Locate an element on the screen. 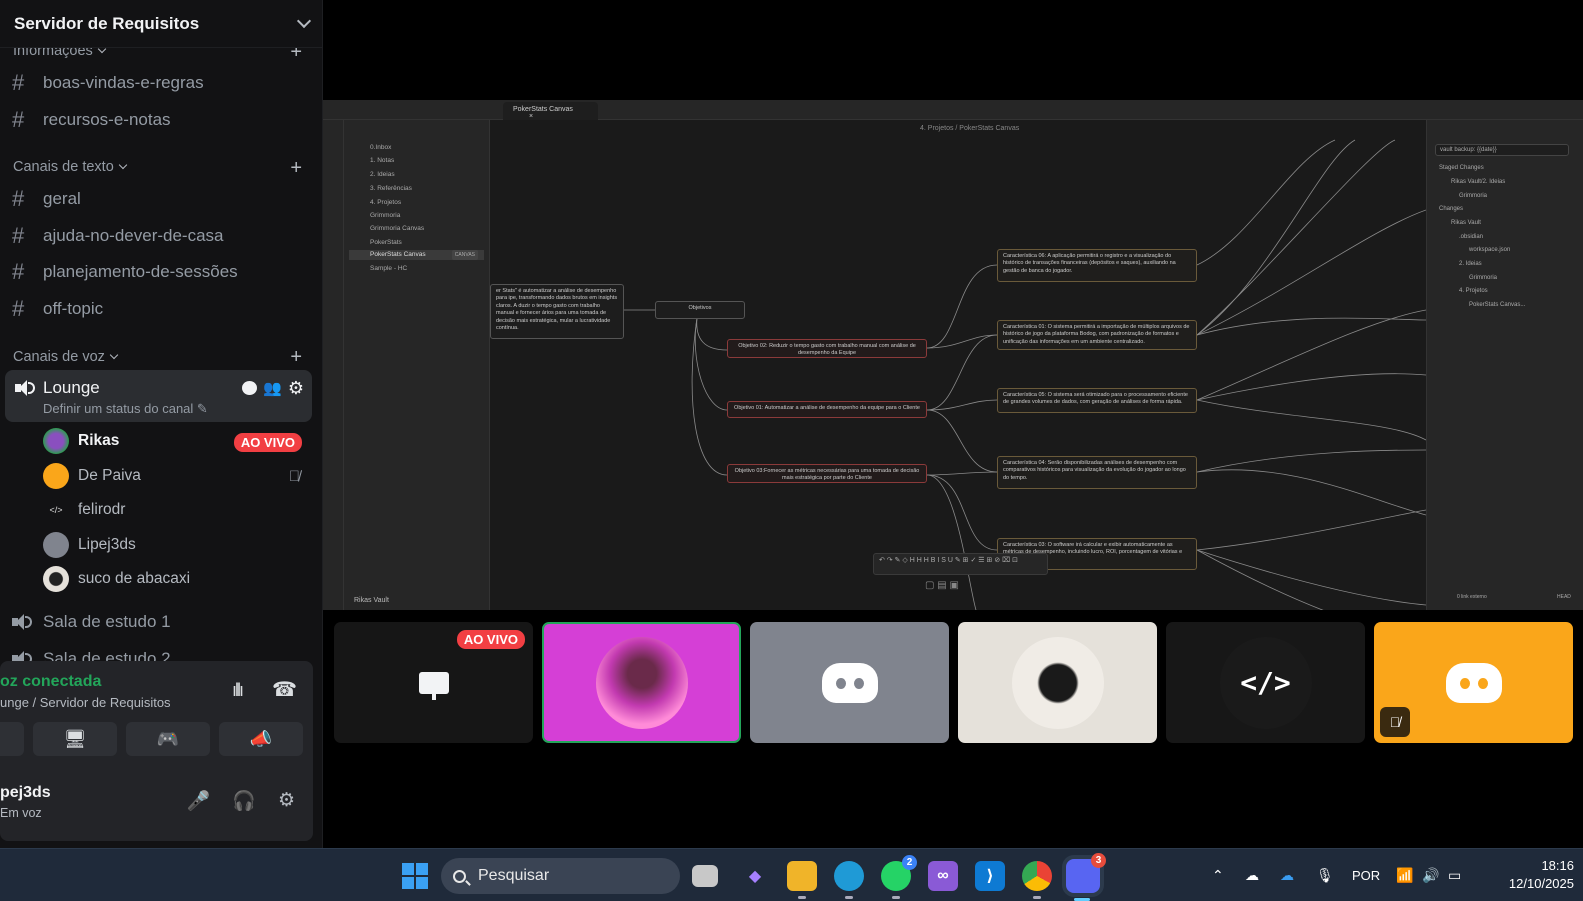 The height and width of the screenshot is (901, 1583). voice-user: </> felirodr is located at coordinates (84, 510).